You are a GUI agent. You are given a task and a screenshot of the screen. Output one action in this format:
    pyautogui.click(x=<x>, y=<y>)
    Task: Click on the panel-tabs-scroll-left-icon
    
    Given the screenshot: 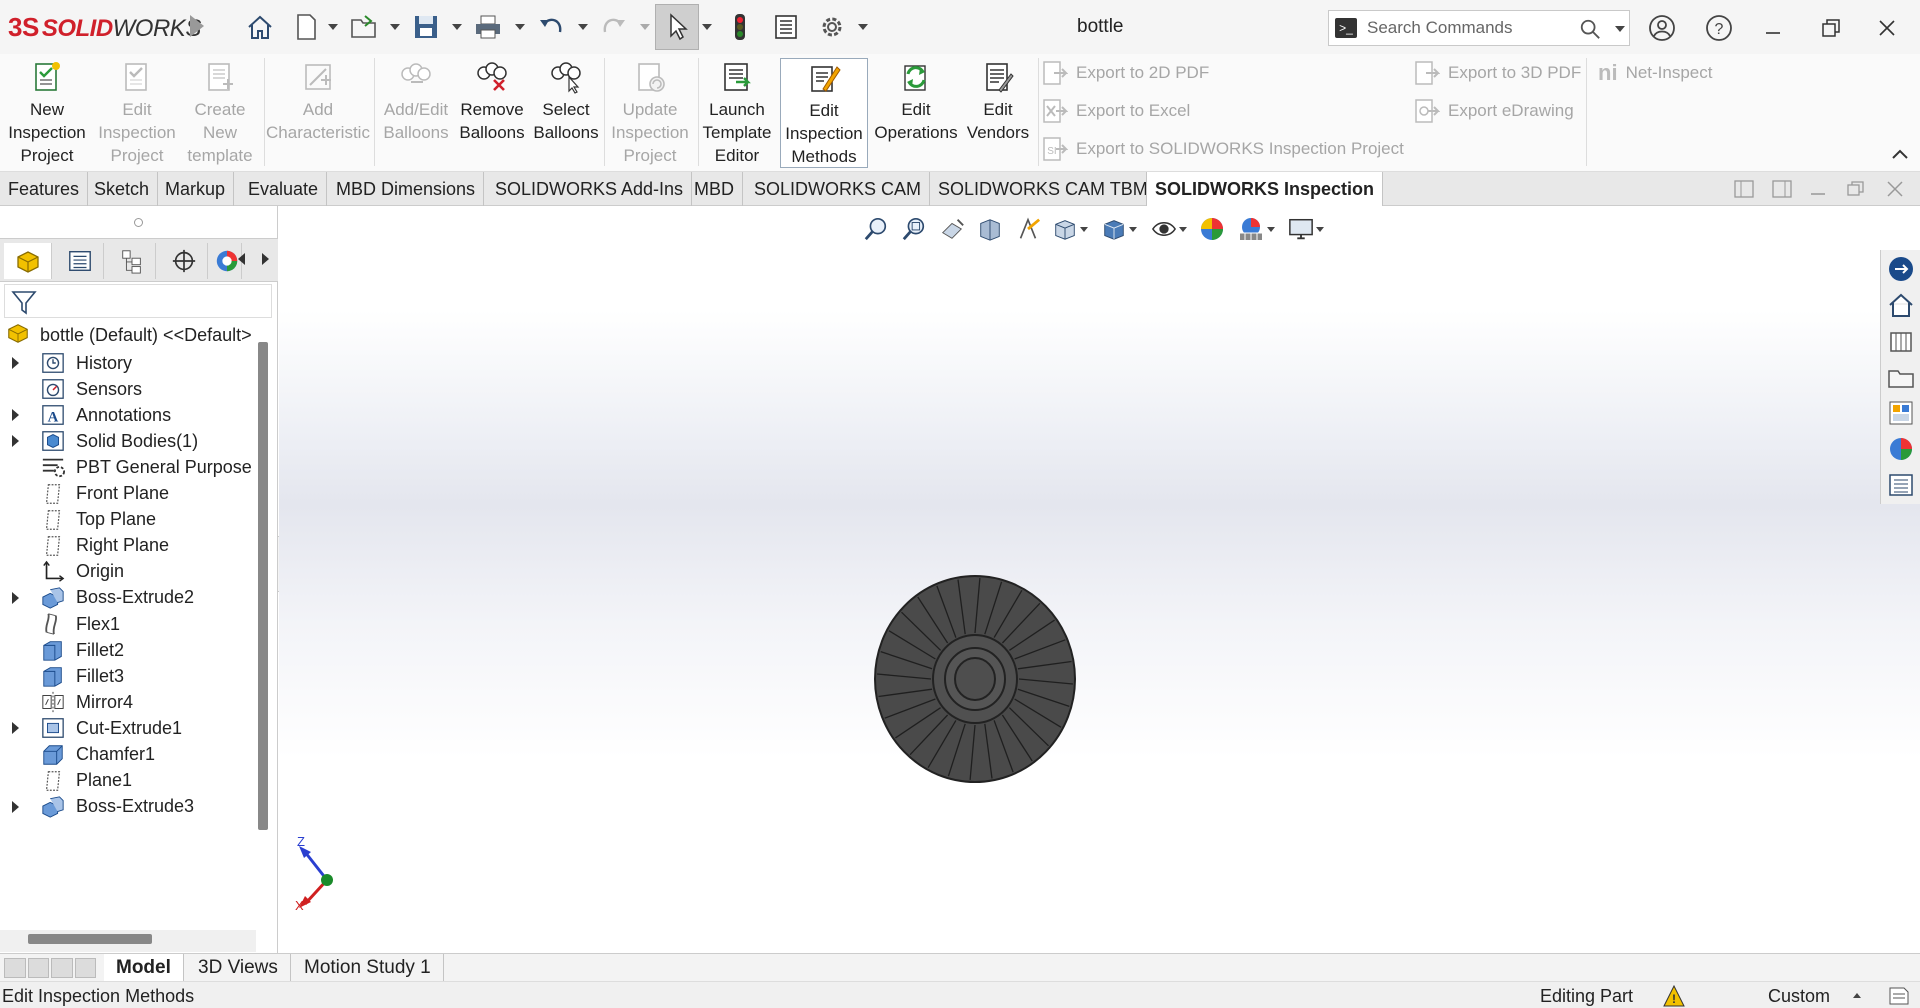 What is the action you would take?
    pyautogui.click(x=241, y=259)
    